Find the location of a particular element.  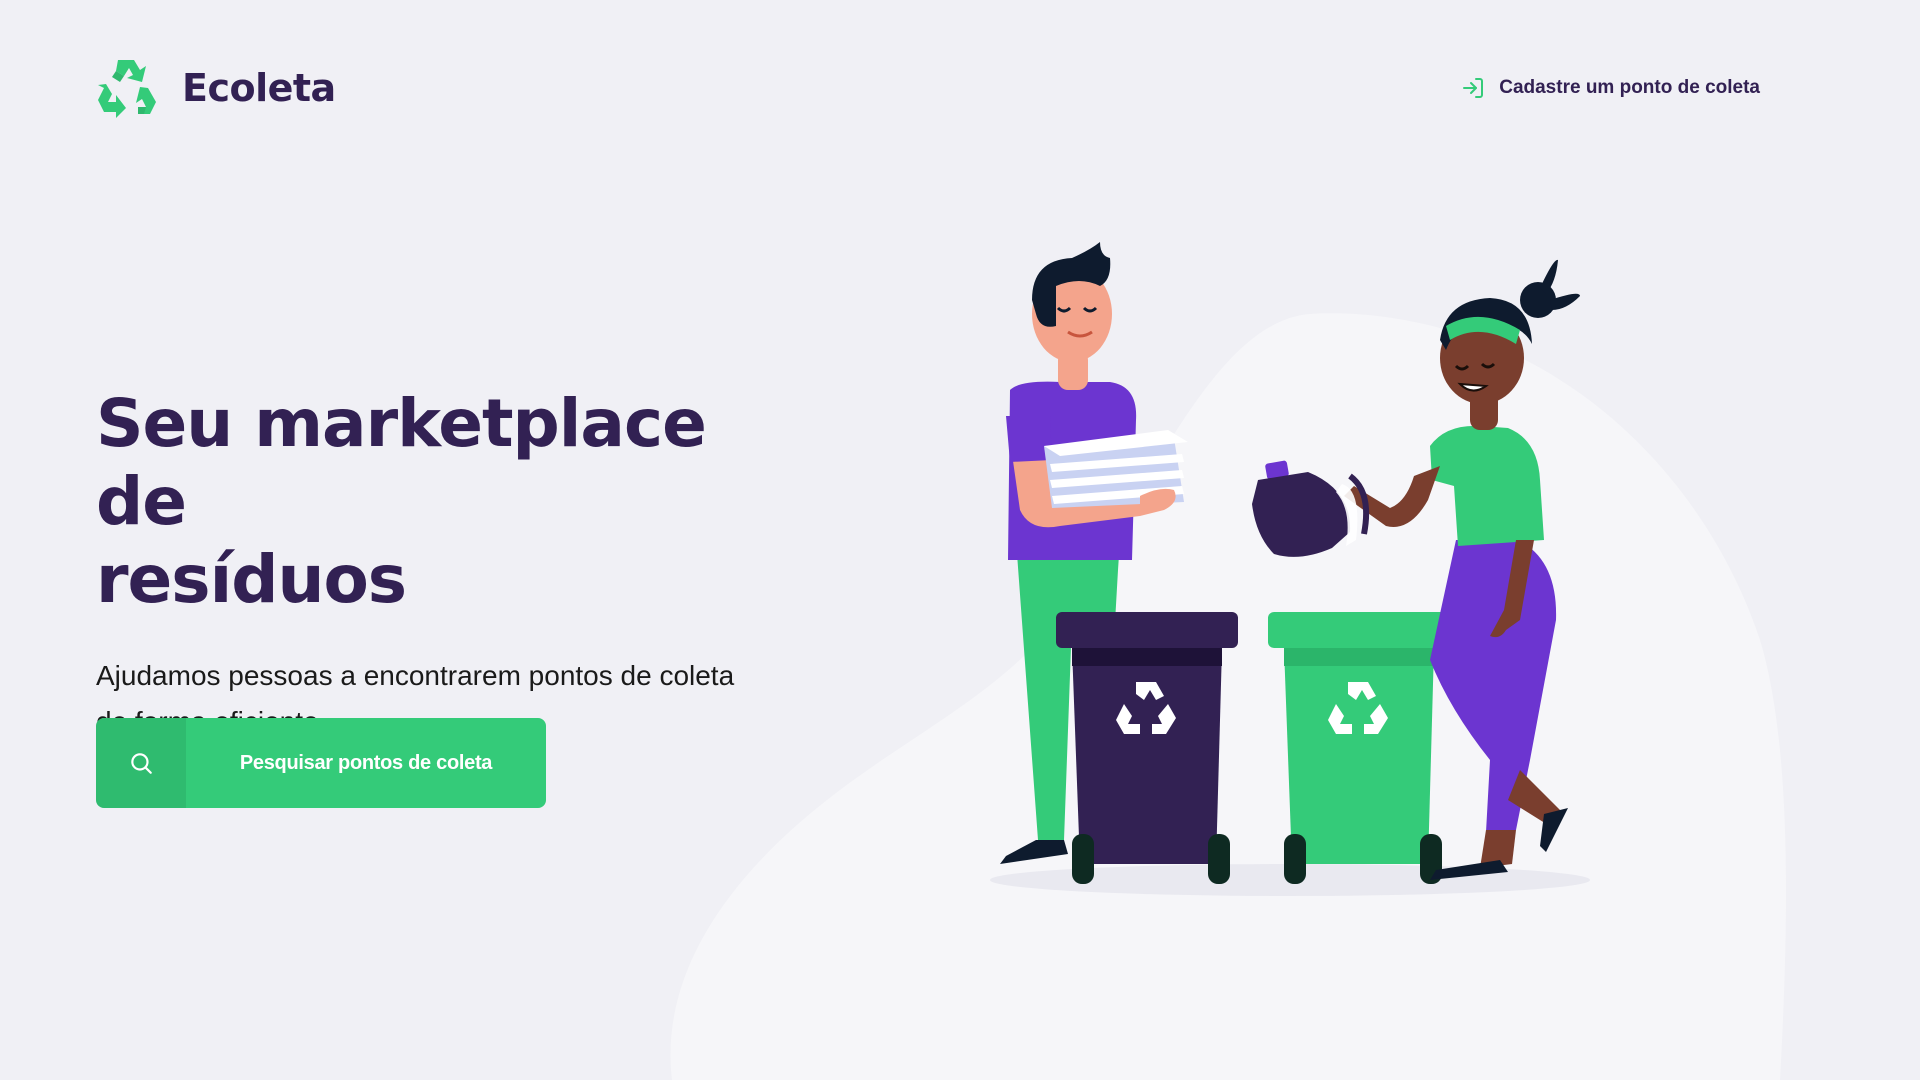

search-points-button: Pesquisar pontos de coleta is located at coordinates (321, 763).